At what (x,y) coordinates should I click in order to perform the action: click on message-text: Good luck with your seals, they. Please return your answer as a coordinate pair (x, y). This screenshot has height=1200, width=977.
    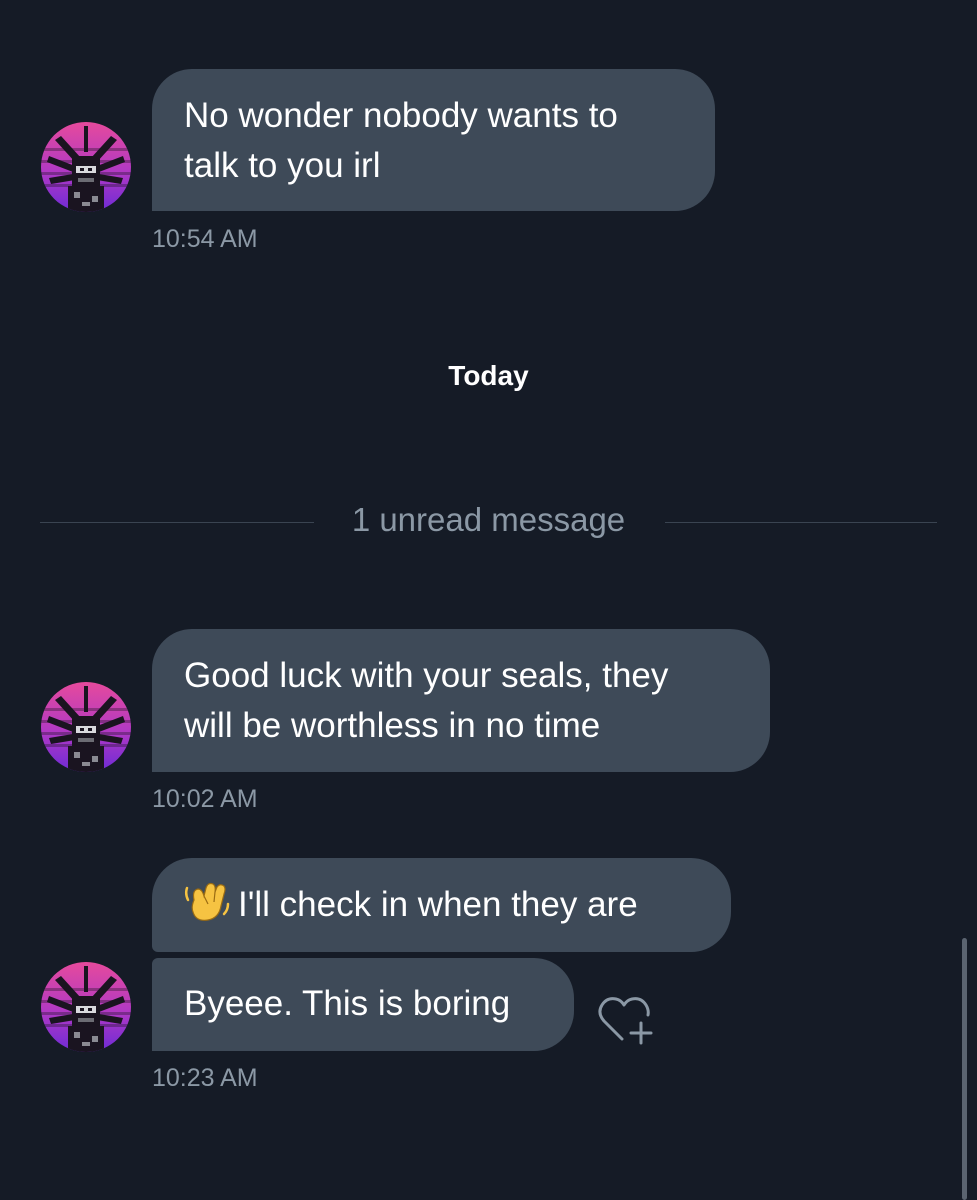
    Looking at the image, I should click on (426, 675).